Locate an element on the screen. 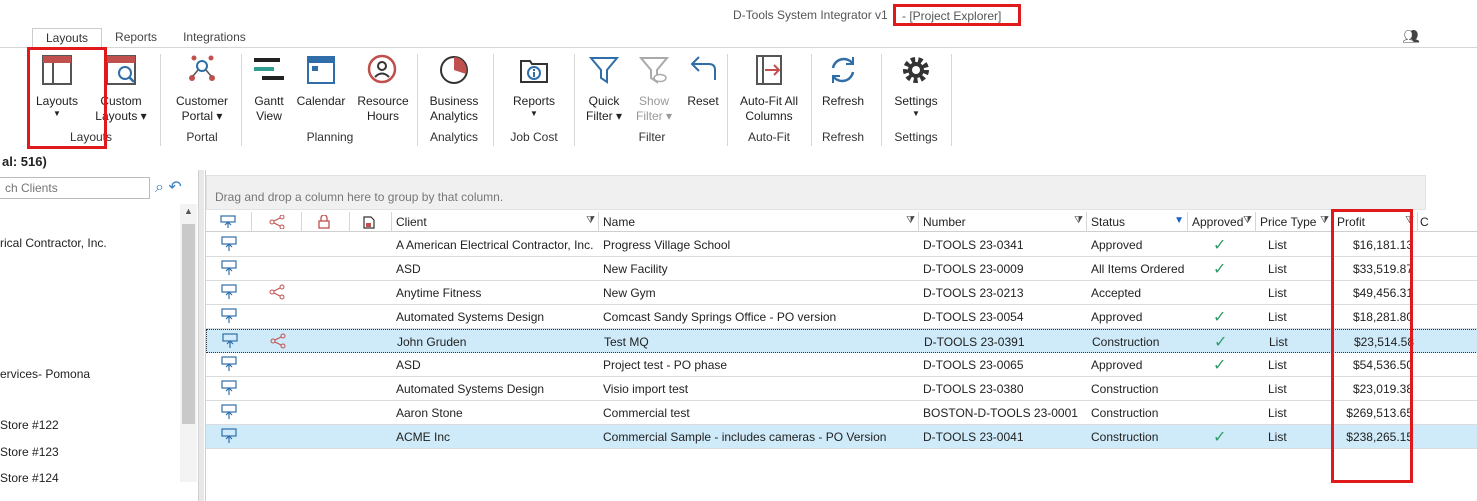  business-analytics-button: Business Analytics is located at coordinates (454, 88).